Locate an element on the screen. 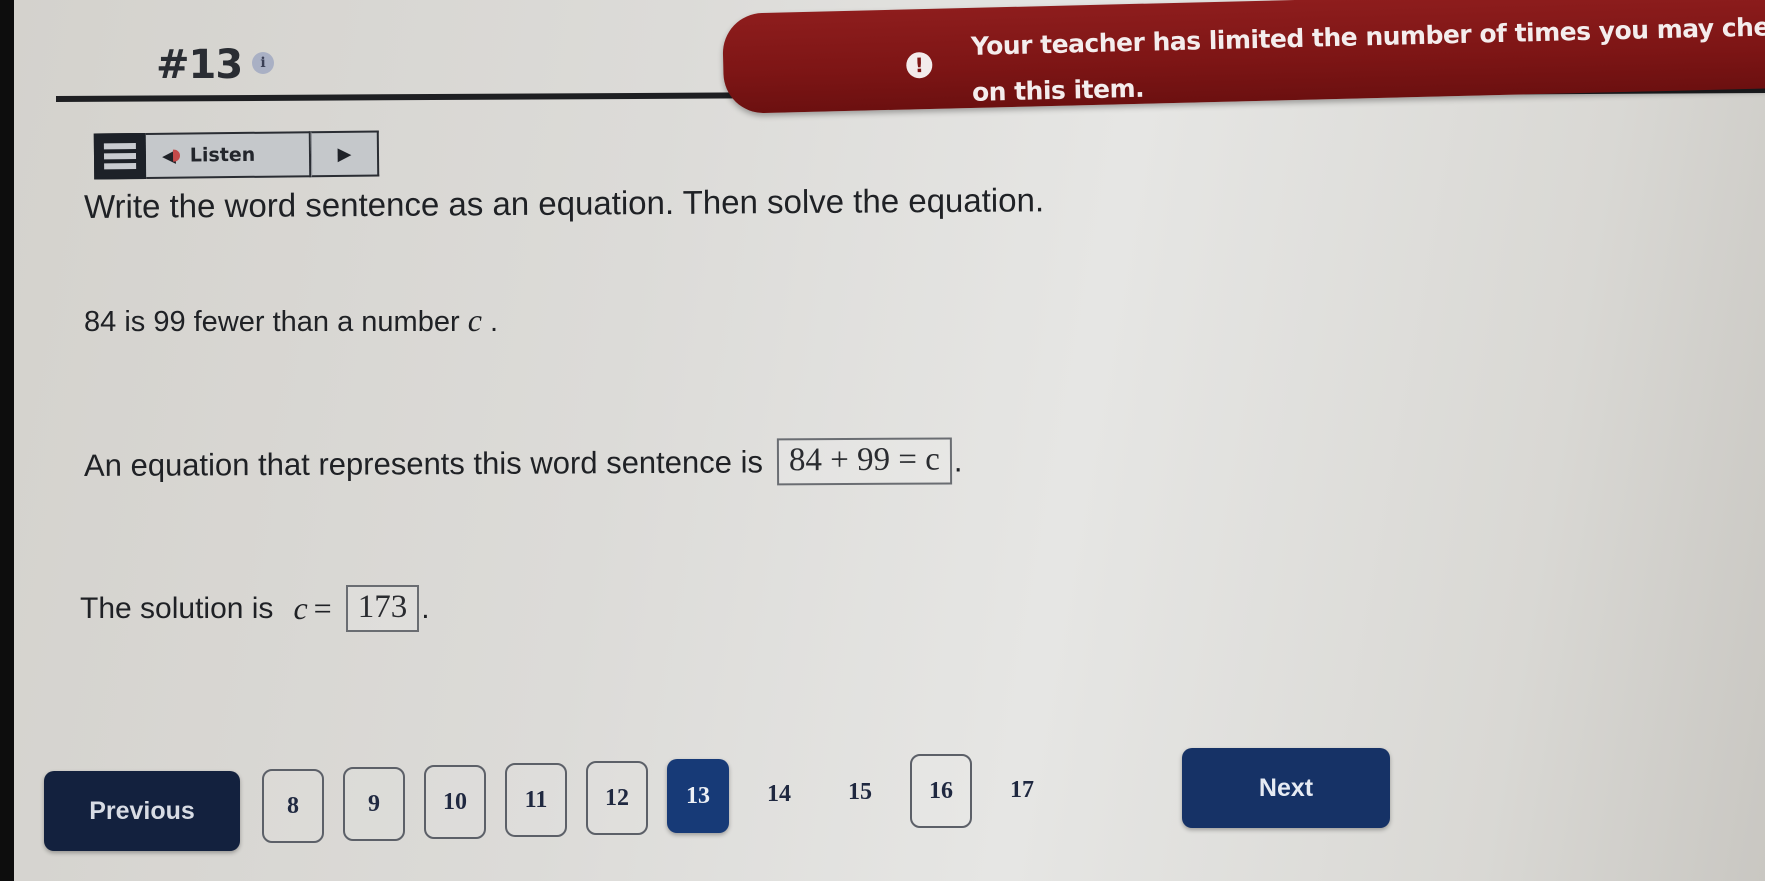  problem-end: . is located at coordinates (490, 322).